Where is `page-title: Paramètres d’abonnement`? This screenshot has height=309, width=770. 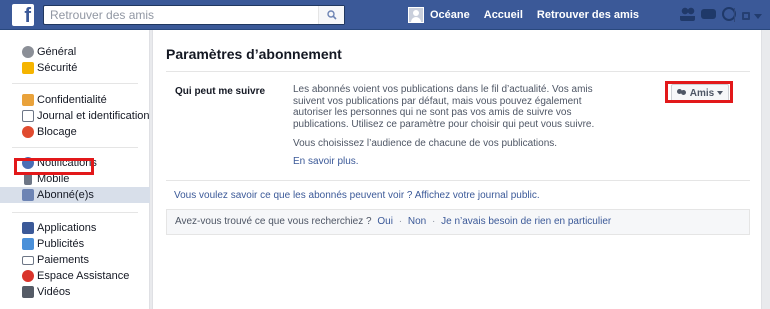
page-title: Paramètres d’abonnement is located at coordinates (254, 54).